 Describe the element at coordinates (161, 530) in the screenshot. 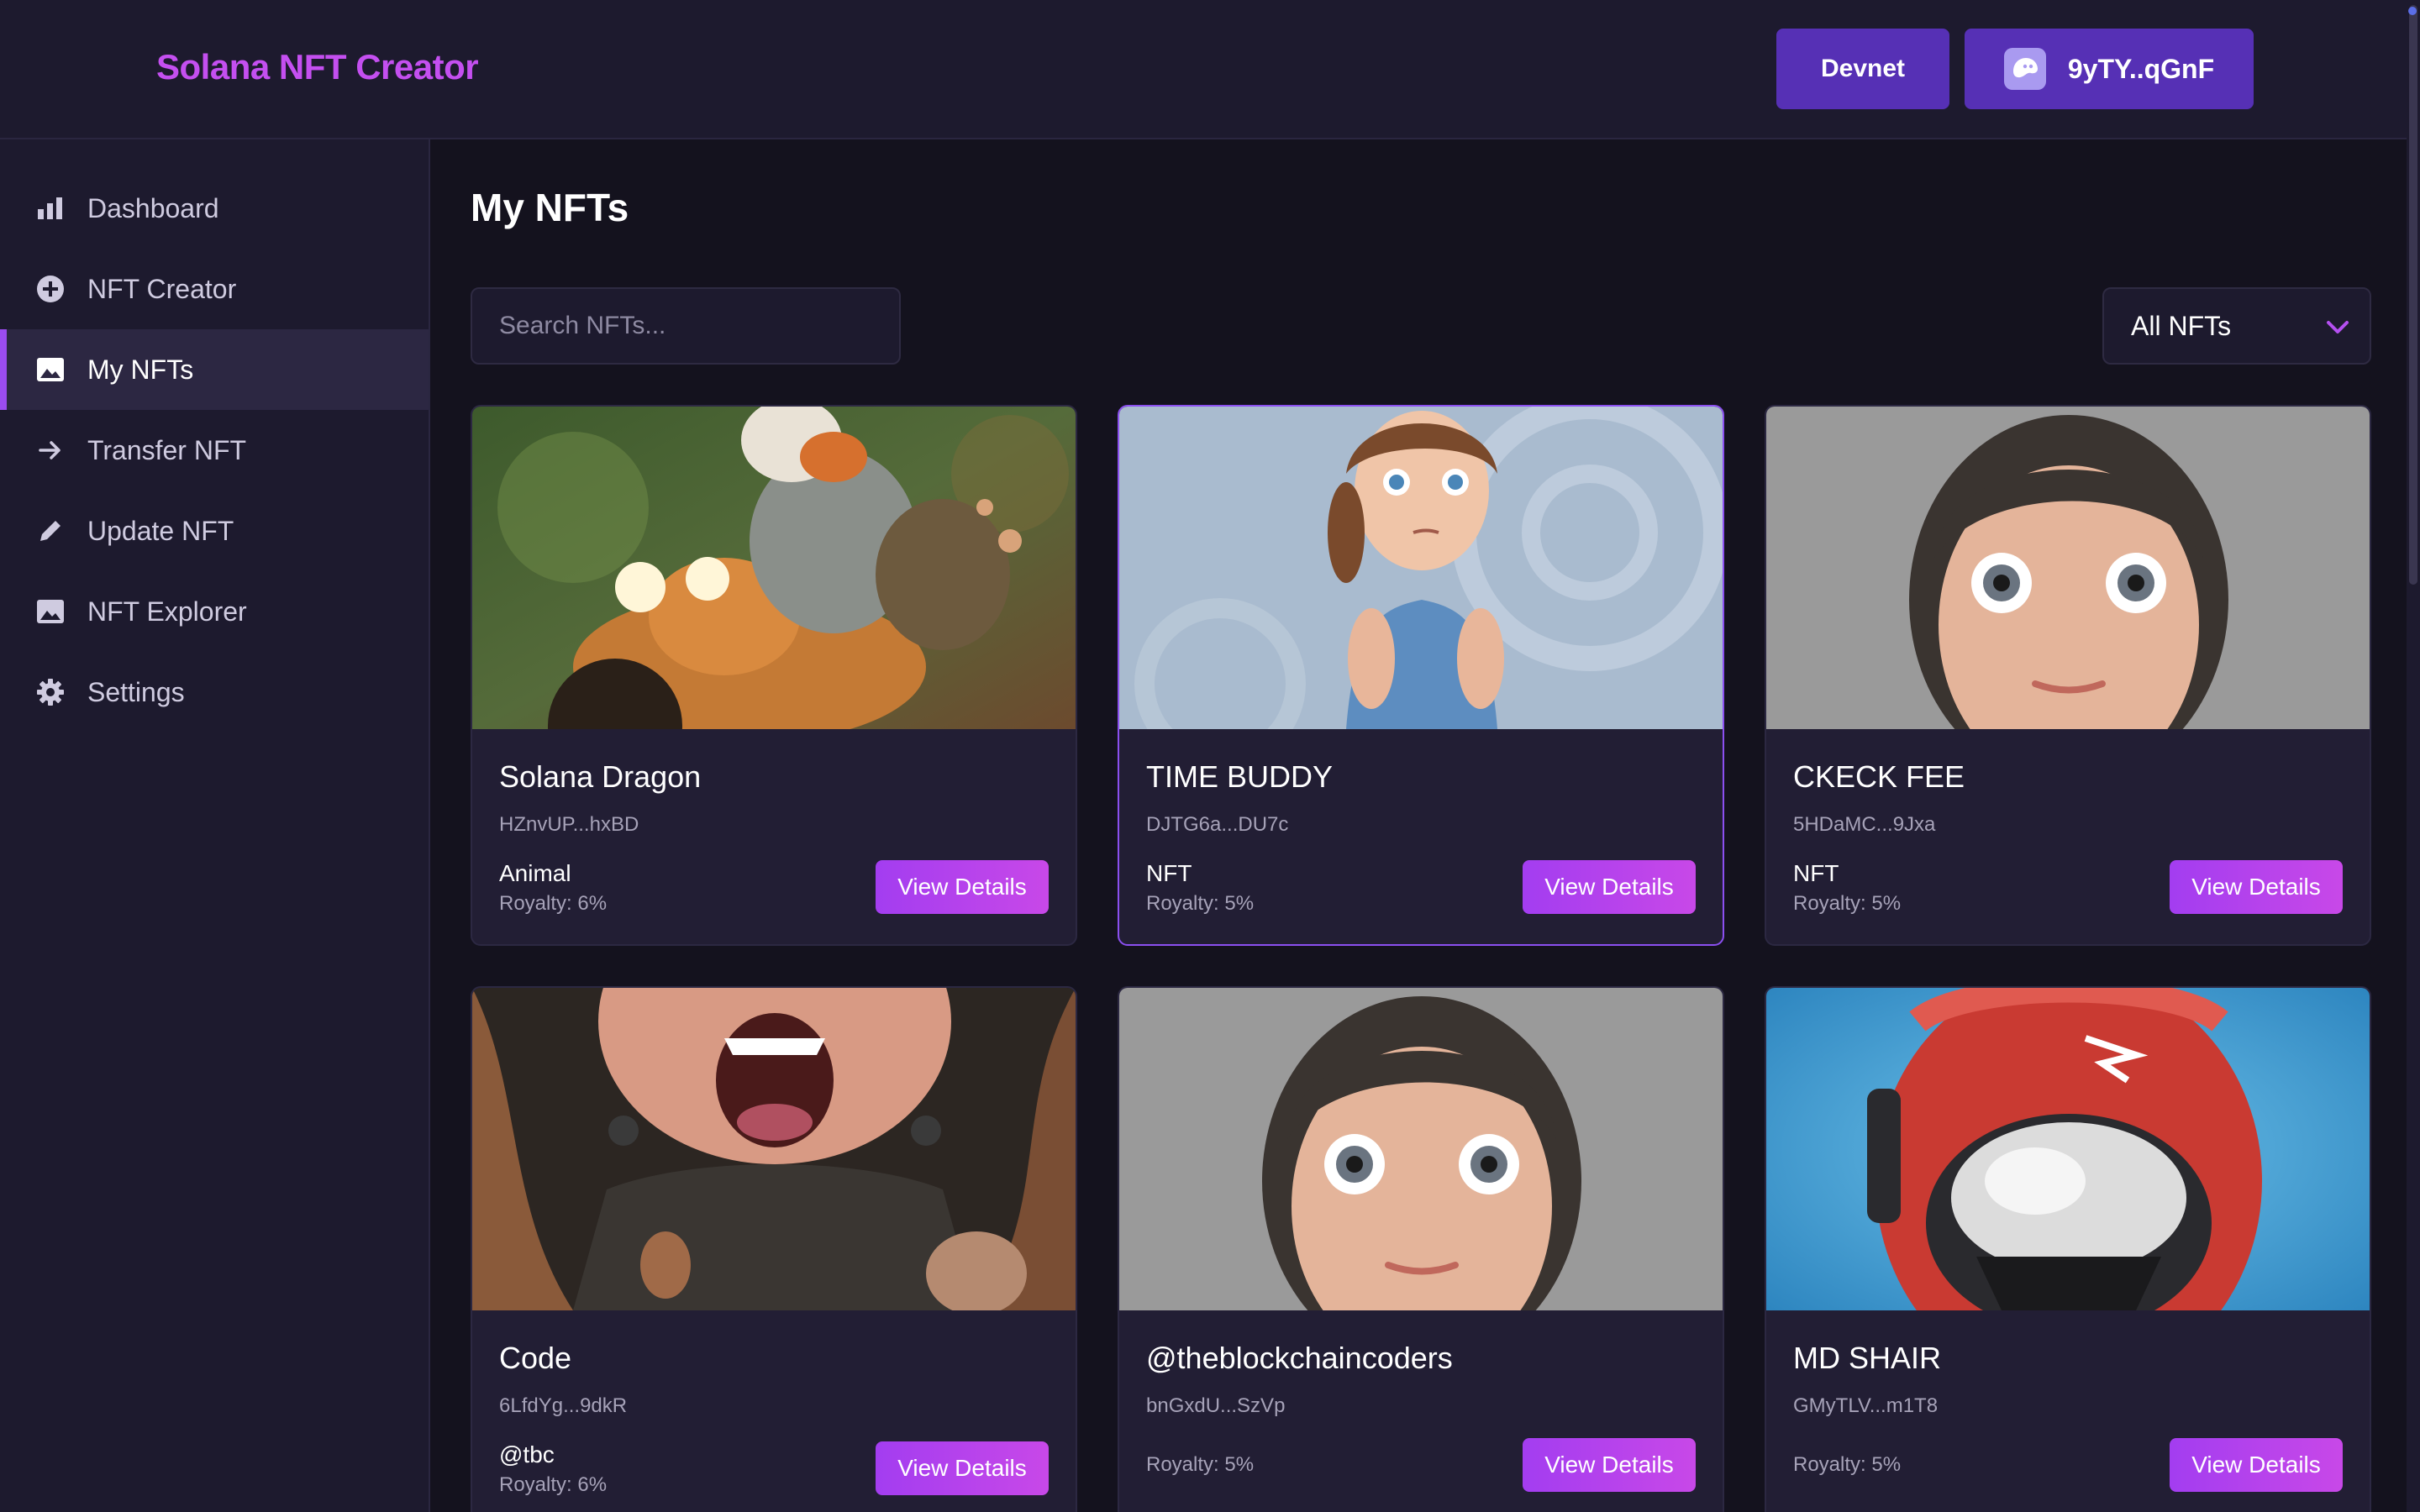

I see `sidebar-item-label: Update NFT` at that location.